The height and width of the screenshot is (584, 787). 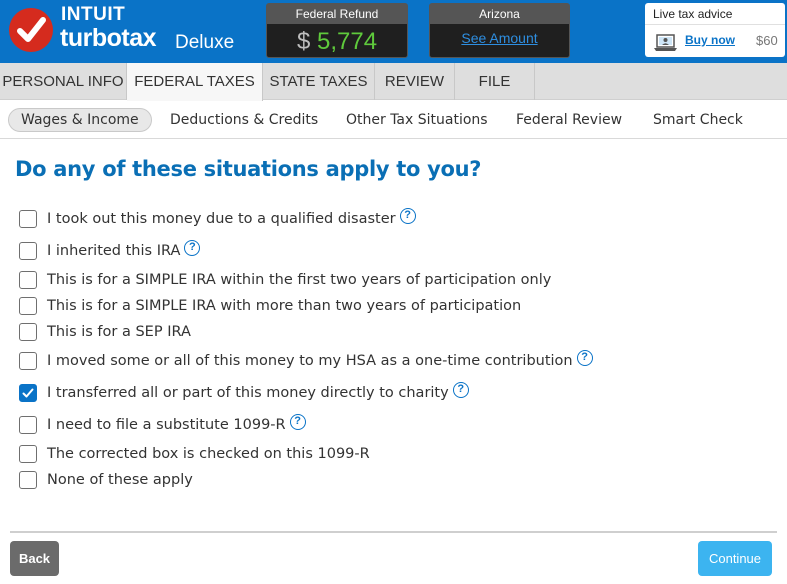 I want to click on subtab-wages-income: Wages & Income, so click(x=80, y=120).